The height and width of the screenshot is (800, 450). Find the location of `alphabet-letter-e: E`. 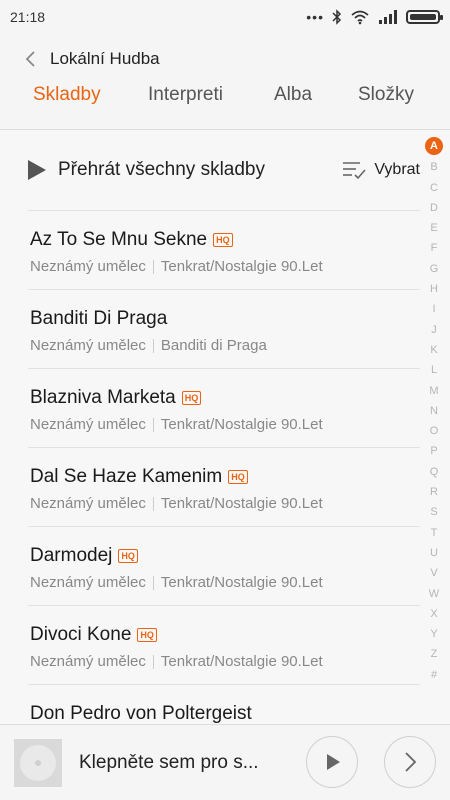

alphabet-letter-e: E is located at coordinates (434, 228).